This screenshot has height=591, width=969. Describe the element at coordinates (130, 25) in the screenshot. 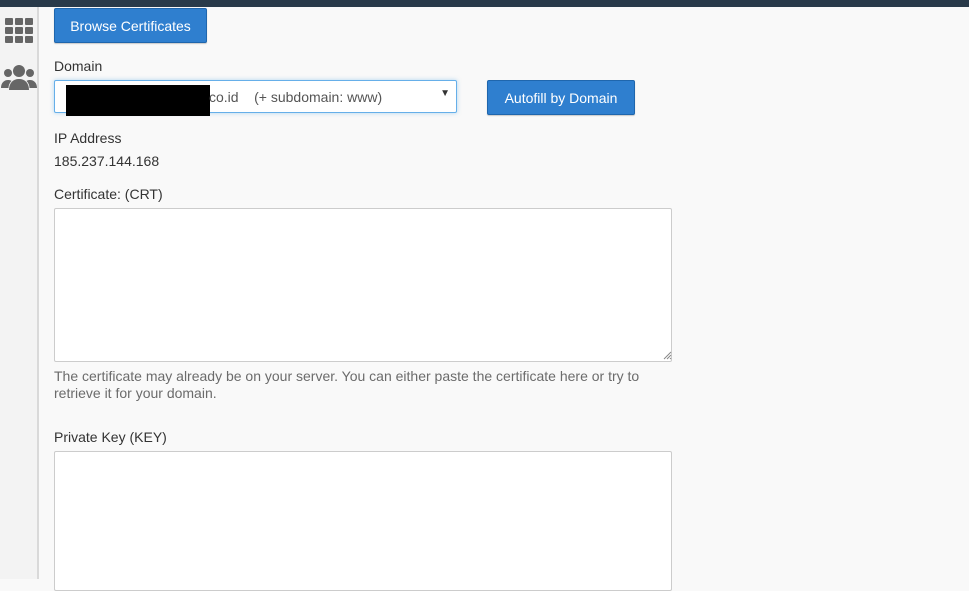

I see `browse-certificates-button: Browse Certificates` at that location.